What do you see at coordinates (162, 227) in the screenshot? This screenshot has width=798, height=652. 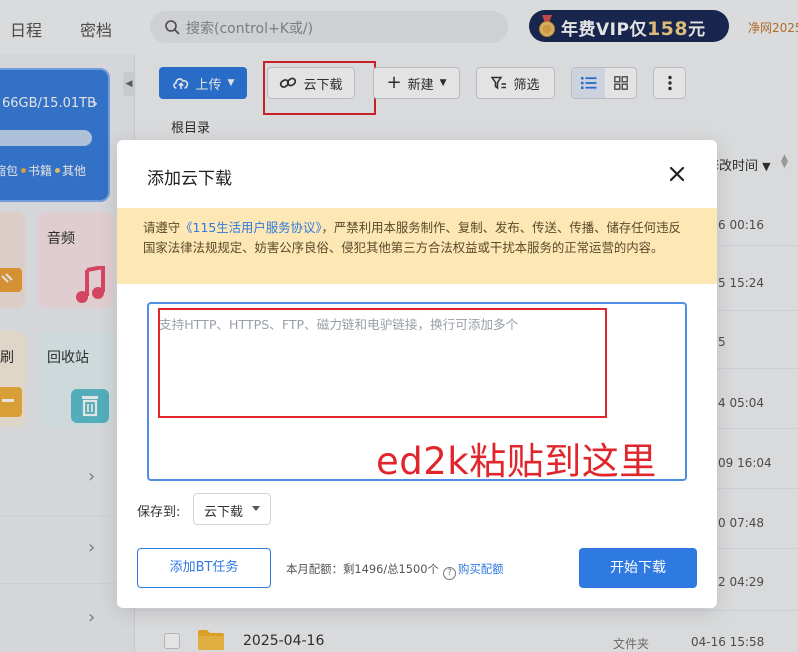 I see `notice-text-before: 请遵守` at bounding box center [162, 227].